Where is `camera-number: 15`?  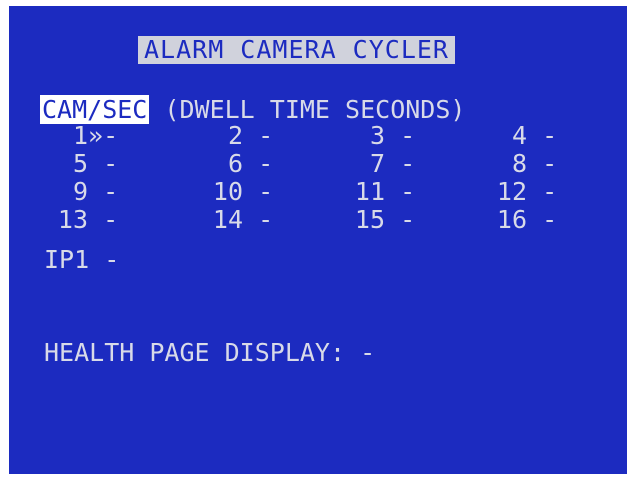 camera-number: 15 is located at coordinates (369, 219).